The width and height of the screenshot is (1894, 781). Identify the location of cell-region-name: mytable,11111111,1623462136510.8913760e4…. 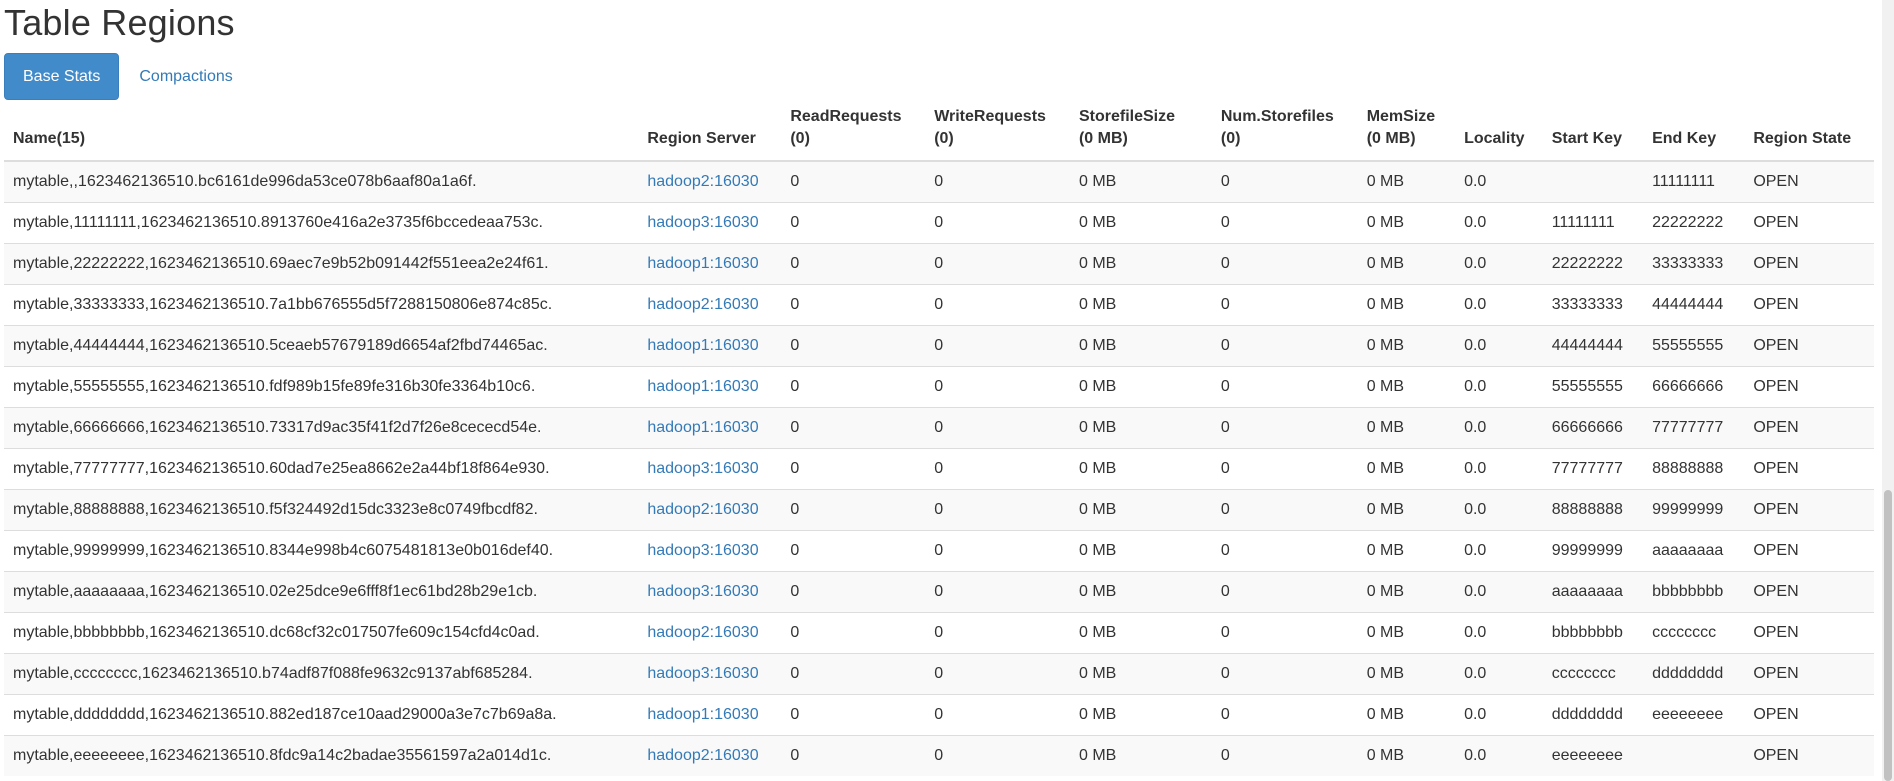
(321, 223).